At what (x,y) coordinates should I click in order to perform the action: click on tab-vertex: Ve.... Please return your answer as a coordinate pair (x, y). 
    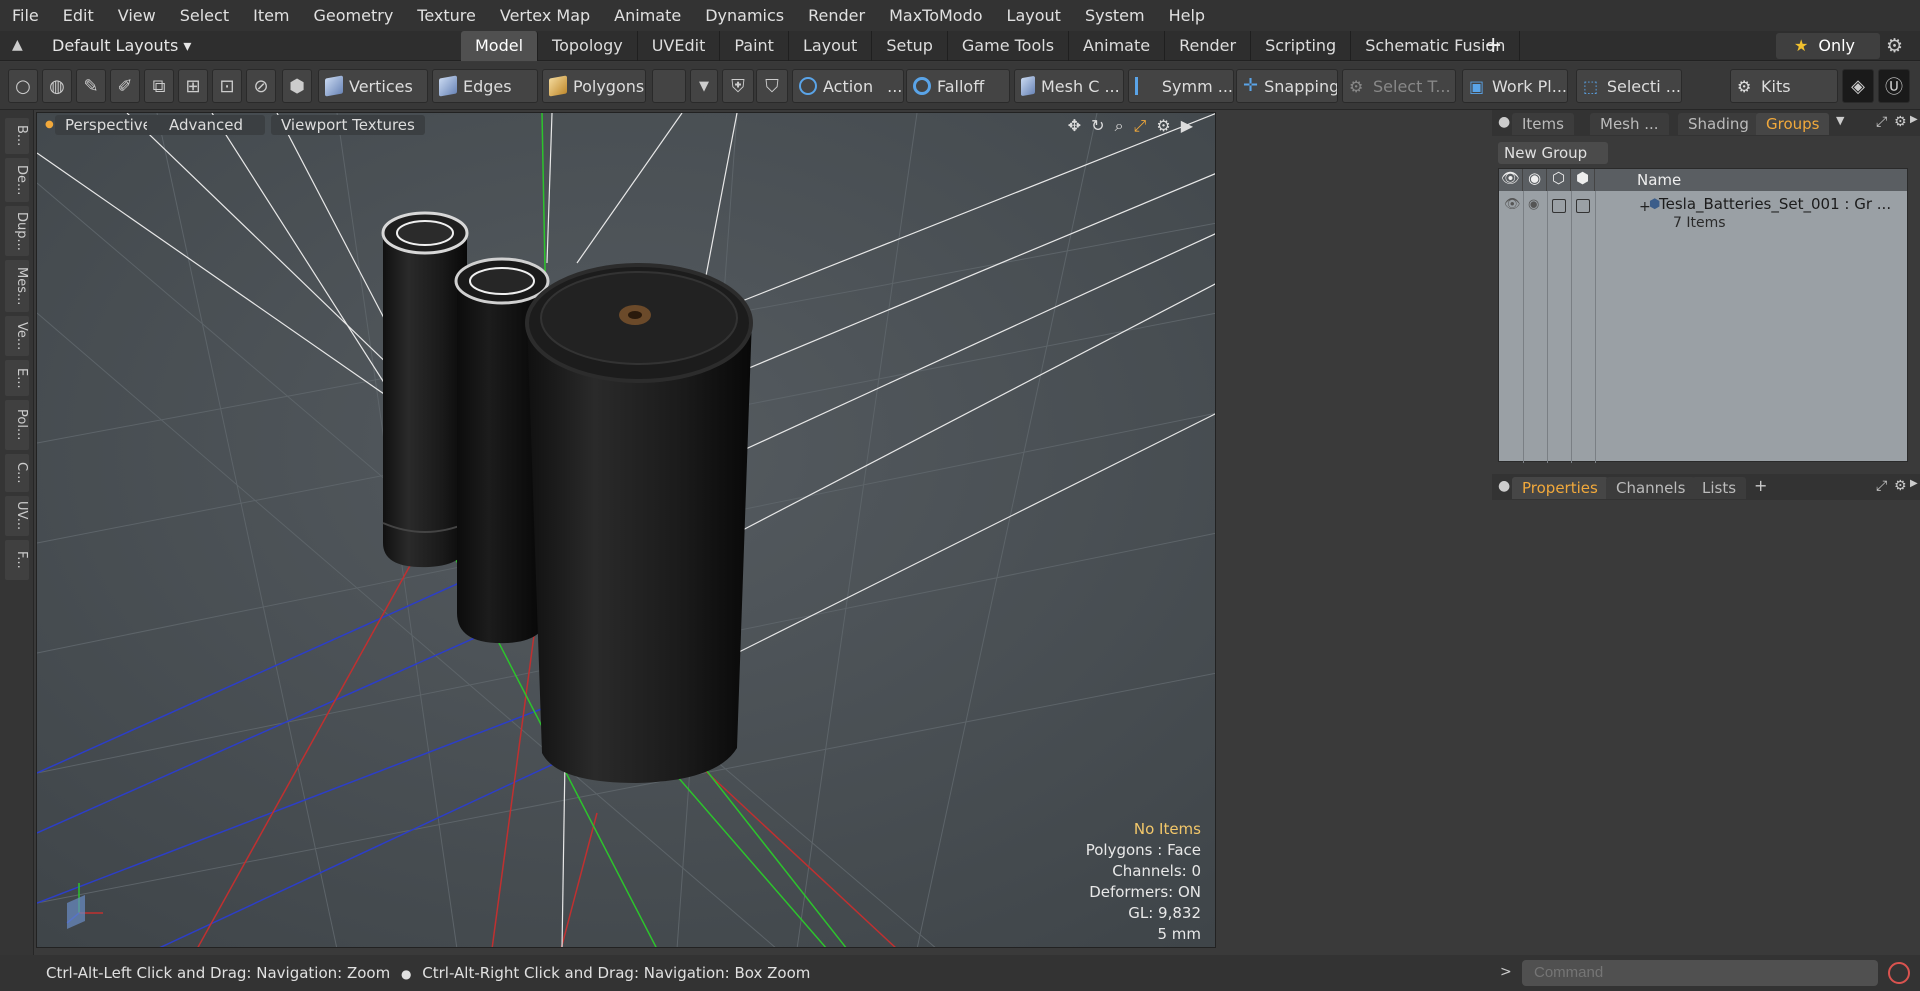
    Looking at the image, I should click on (17, 336).